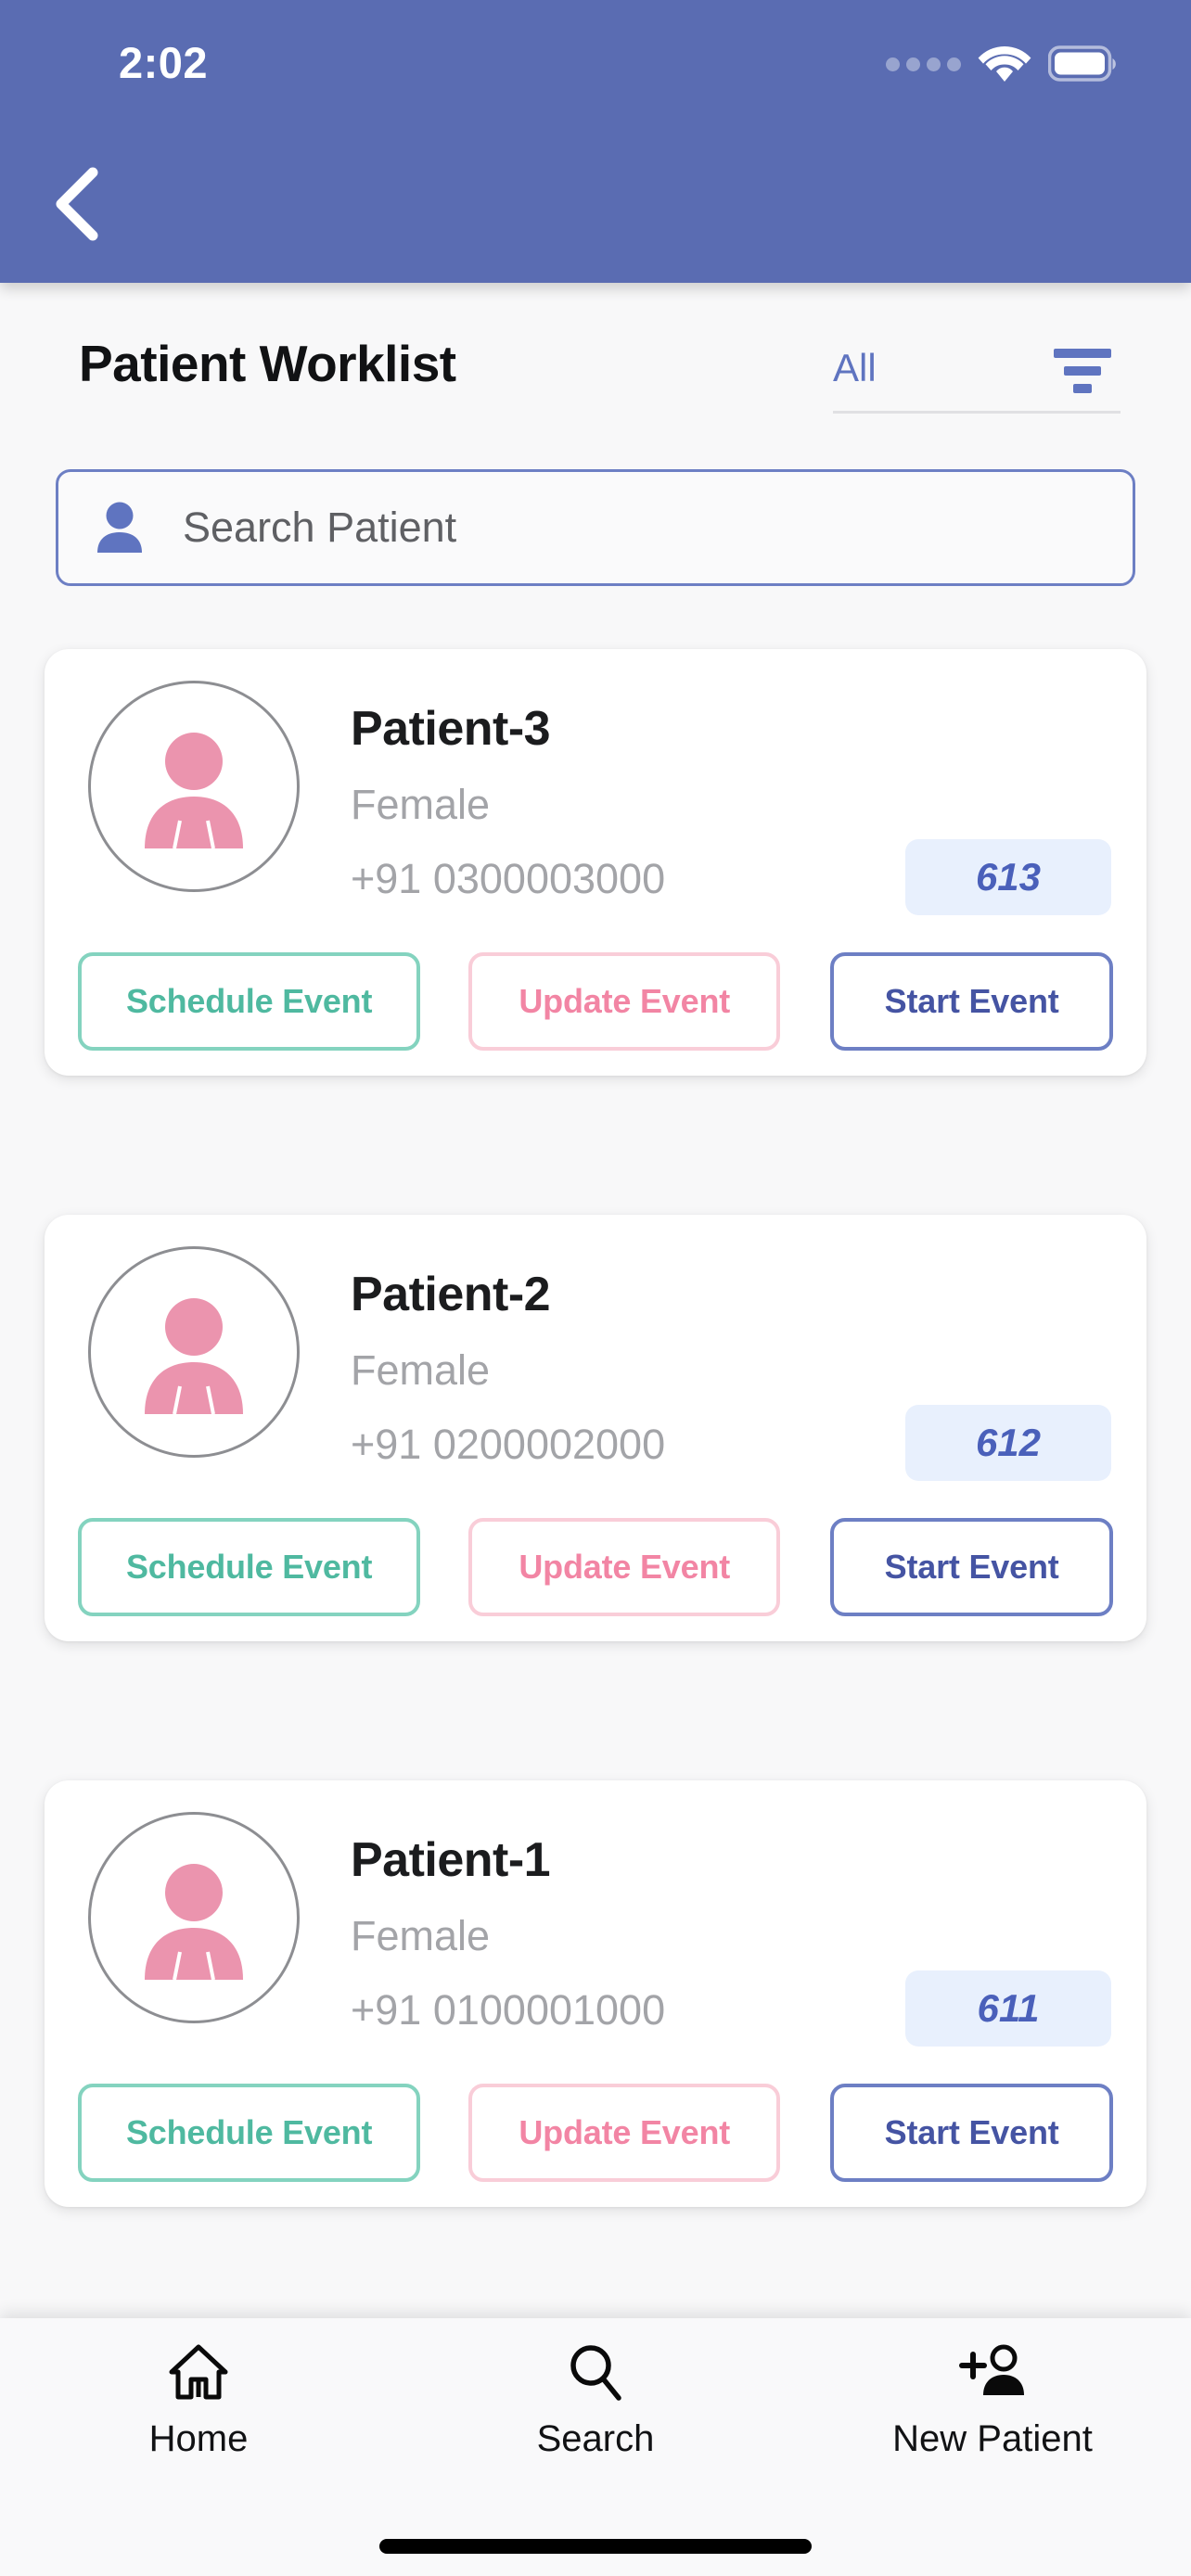  What do you see at coordinates (595, 2372) in the screenshot?
I see `search-icon` at bounding box center [595, 2372].